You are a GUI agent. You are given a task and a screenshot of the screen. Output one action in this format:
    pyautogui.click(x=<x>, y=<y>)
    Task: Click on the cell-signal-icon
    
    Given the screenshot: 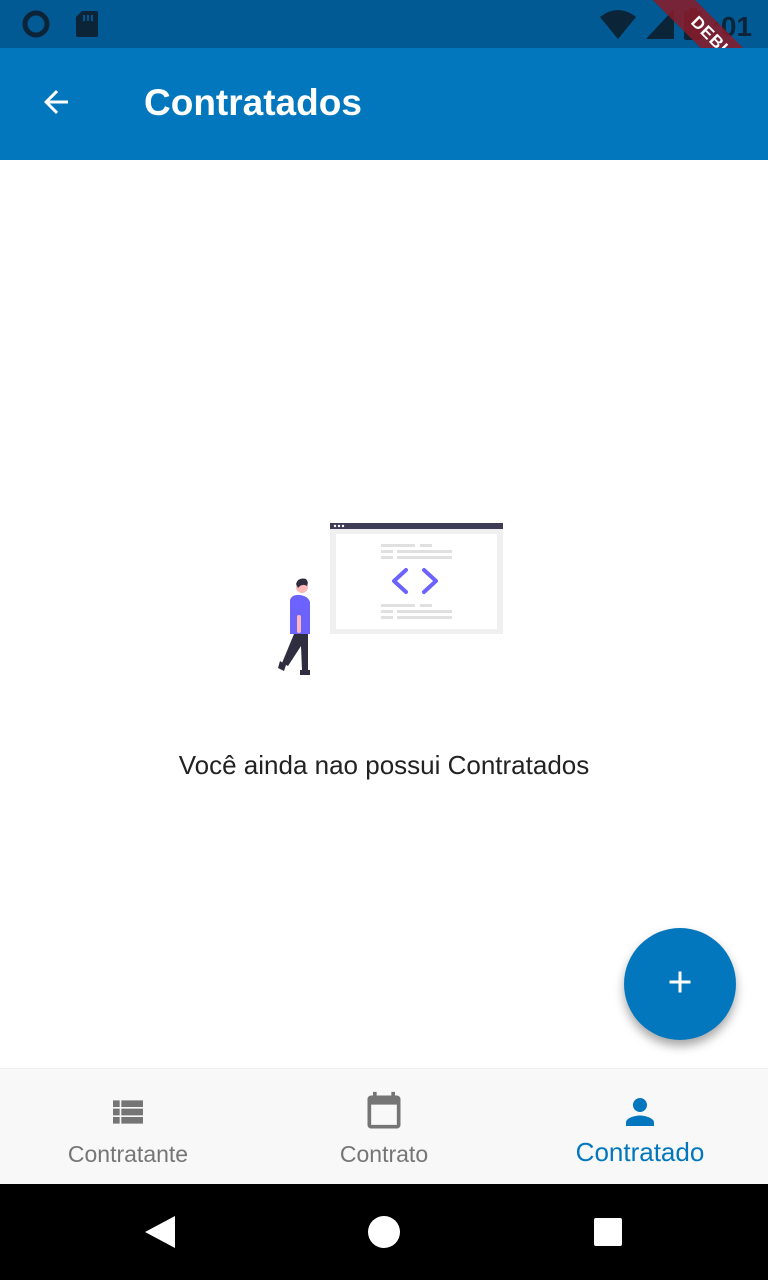 What is the action you would take?
    pyautogui.click(x=659, y=26)
    